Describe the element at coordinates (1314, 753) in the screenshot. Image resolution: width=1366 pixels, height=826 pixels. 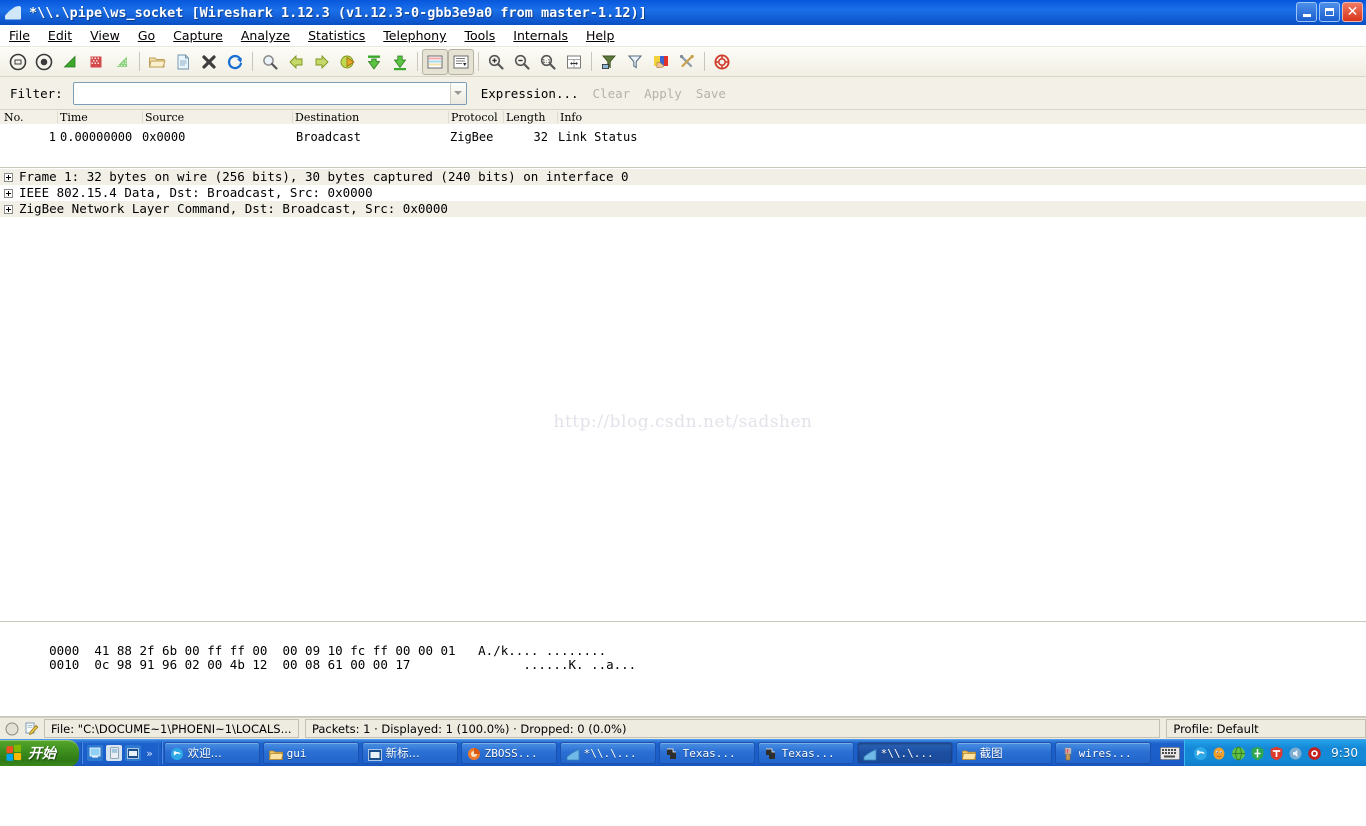
I see `antivirus-tray-icon` at that location.